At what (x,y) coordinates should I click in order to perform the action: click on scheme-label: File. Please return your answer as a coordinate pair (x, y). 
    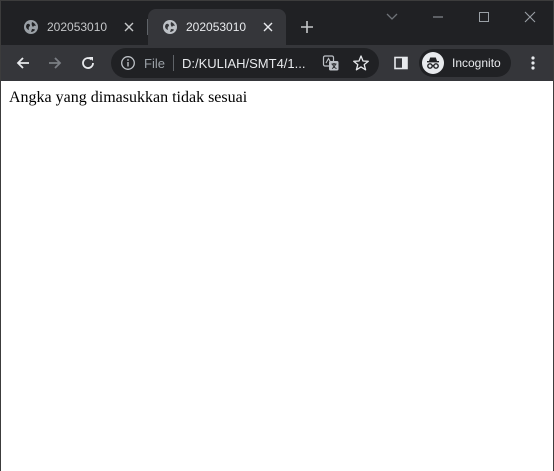
    Looking at the image, I should click on (154, 63).